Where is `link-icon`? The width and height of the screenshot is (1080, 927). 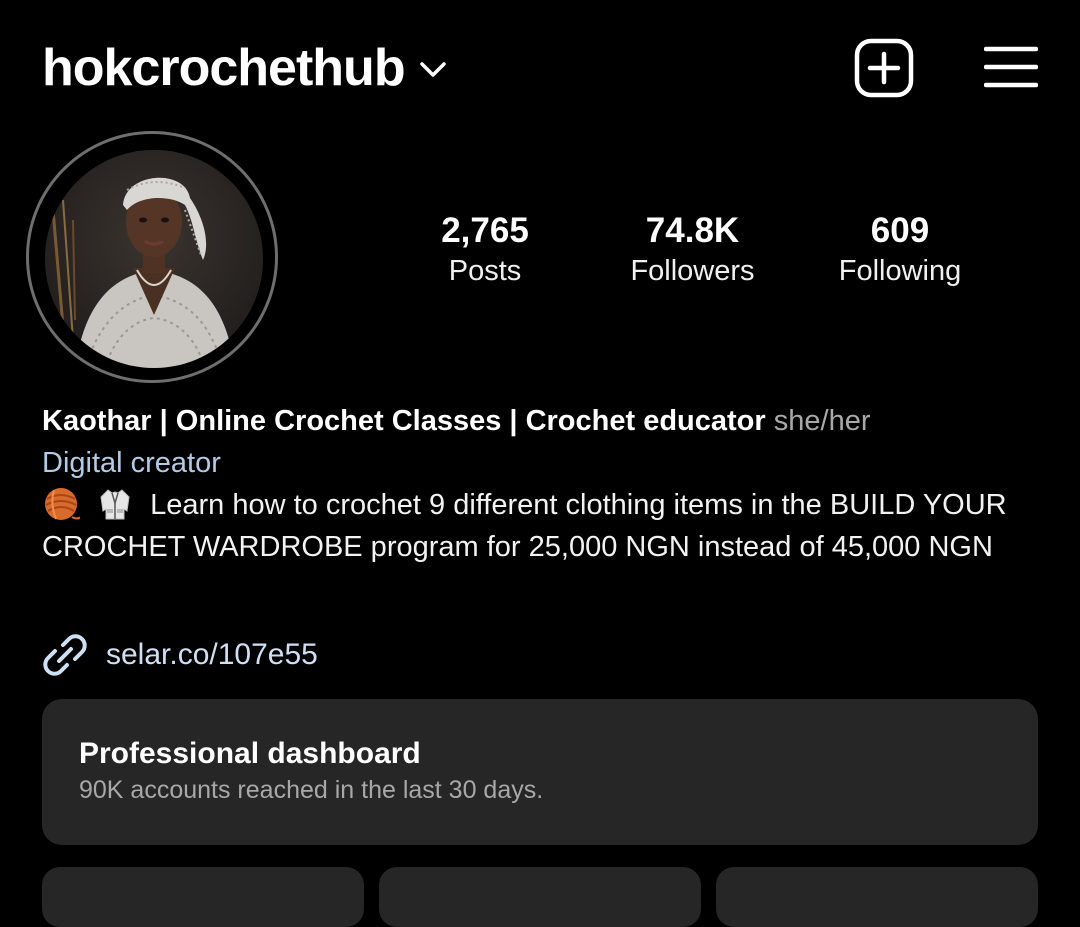 link-icon is located at coordinates (65, 655).